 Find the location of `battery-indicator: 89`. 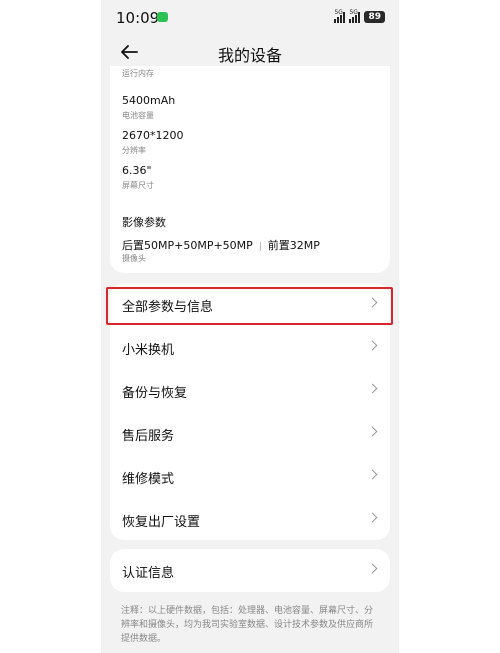

battery-indicator: 89 is located at coordinates (374, 17).